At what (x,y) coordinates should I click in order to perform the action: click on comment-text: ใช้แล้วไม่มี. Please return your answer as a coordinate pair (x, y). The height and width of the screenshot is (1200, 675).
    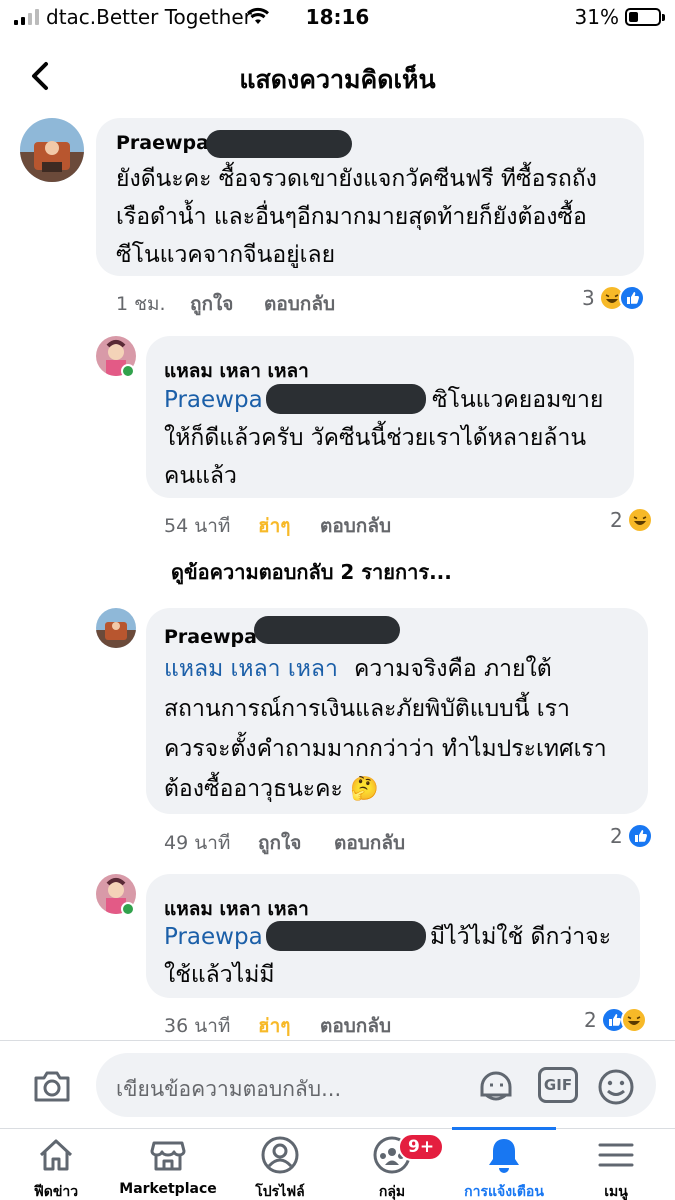
    Looking at the image, I should click on (219, 975).